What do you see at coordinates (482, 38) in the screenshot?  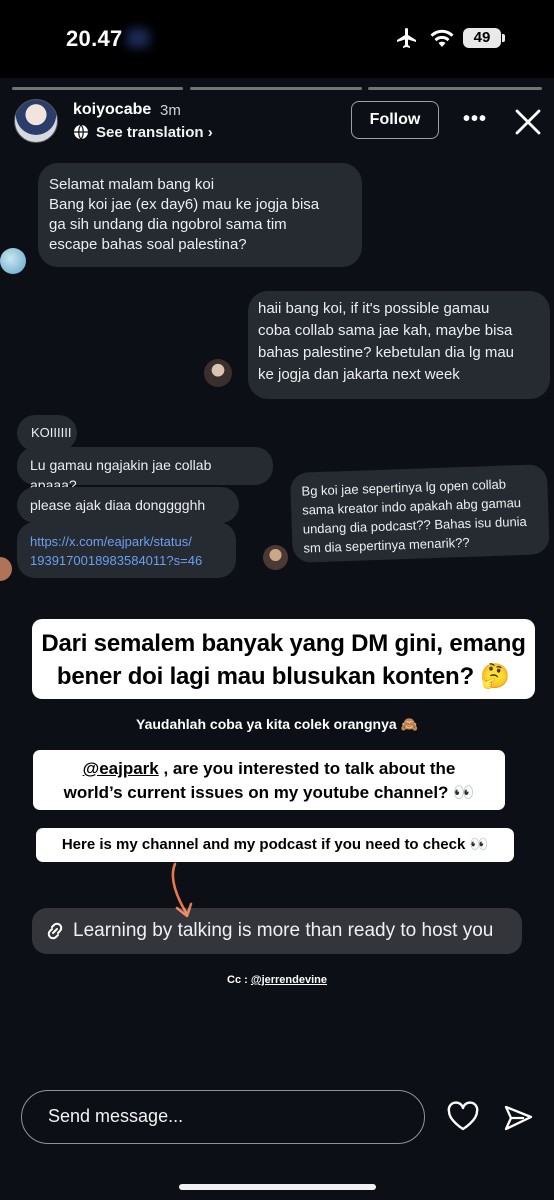 I see `battery-level: 49` at bounding box center [482, 38].